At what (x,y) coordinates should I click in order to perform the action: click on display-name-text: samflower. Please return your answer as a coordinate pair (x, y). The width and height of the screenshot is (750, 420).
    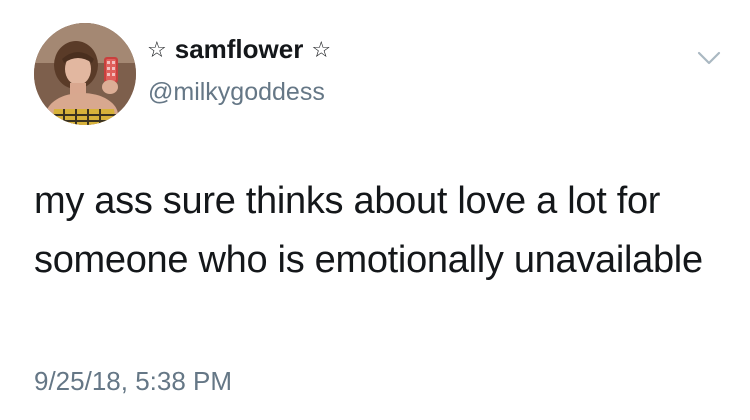
    Looking at the image, I should click on (239, 49).